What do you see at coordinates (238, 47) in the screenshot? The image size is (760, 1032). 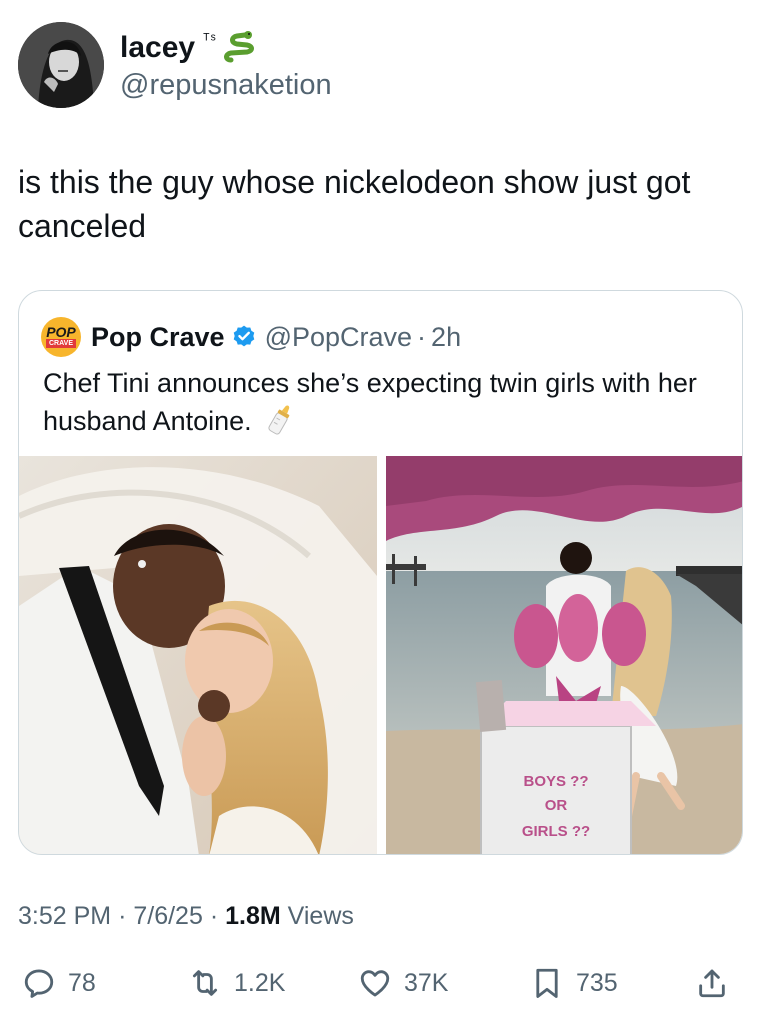 I see `snake-icon` at bounding box center [238, 47].